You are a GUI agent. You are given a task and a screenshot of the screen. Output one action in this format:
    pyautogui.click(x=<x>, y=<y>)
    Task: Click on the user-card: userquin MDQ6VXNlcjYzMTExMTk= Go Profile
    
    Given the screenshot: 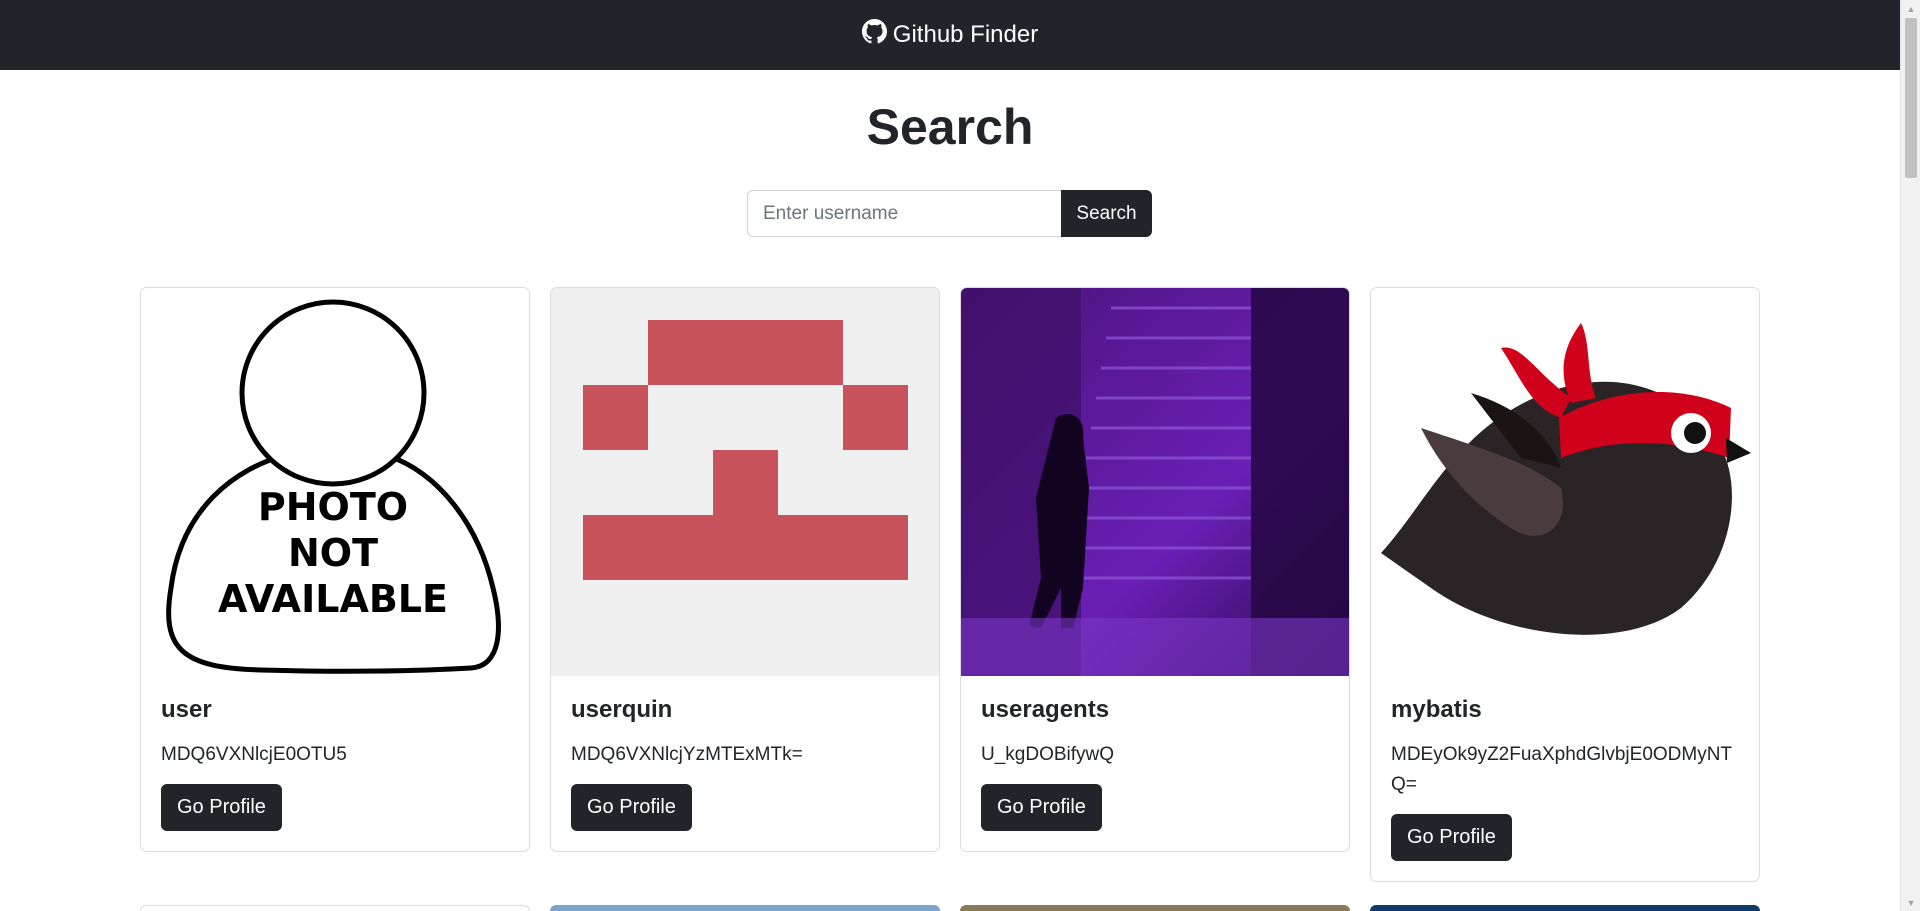 What is the action you would take?
    pyautogui.click(x=745, y=569)
    